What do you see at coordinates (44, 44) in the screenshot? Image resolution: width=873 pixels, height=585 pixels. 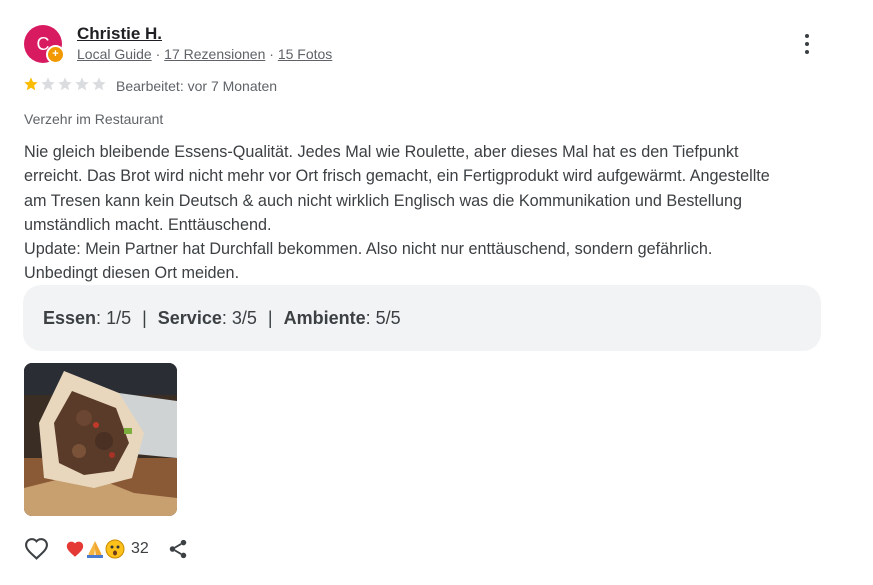 I see `avatar: C +` at bounding box center [44, 44].